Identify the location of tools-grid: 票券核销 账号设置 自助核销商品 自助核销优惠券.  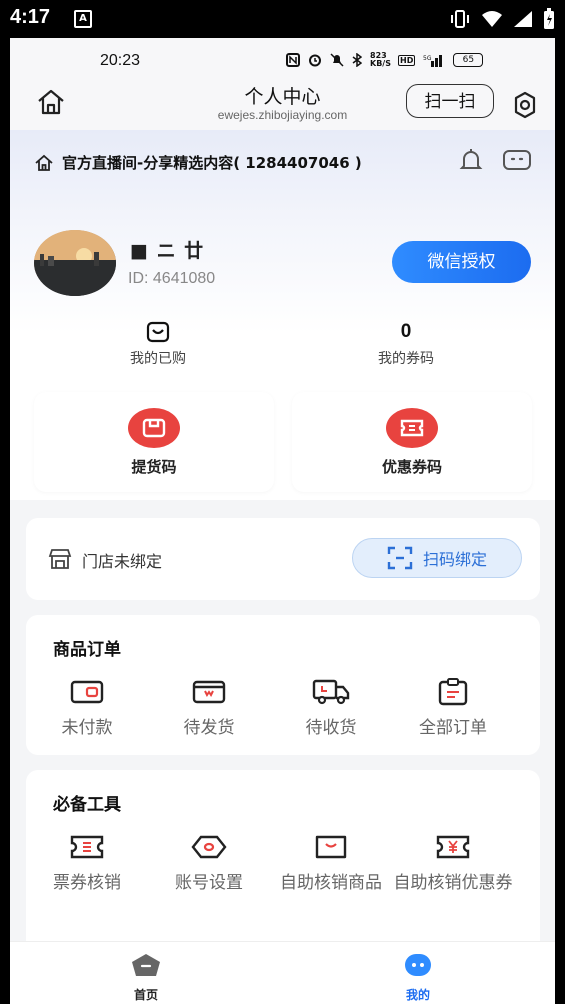
(283, 863).